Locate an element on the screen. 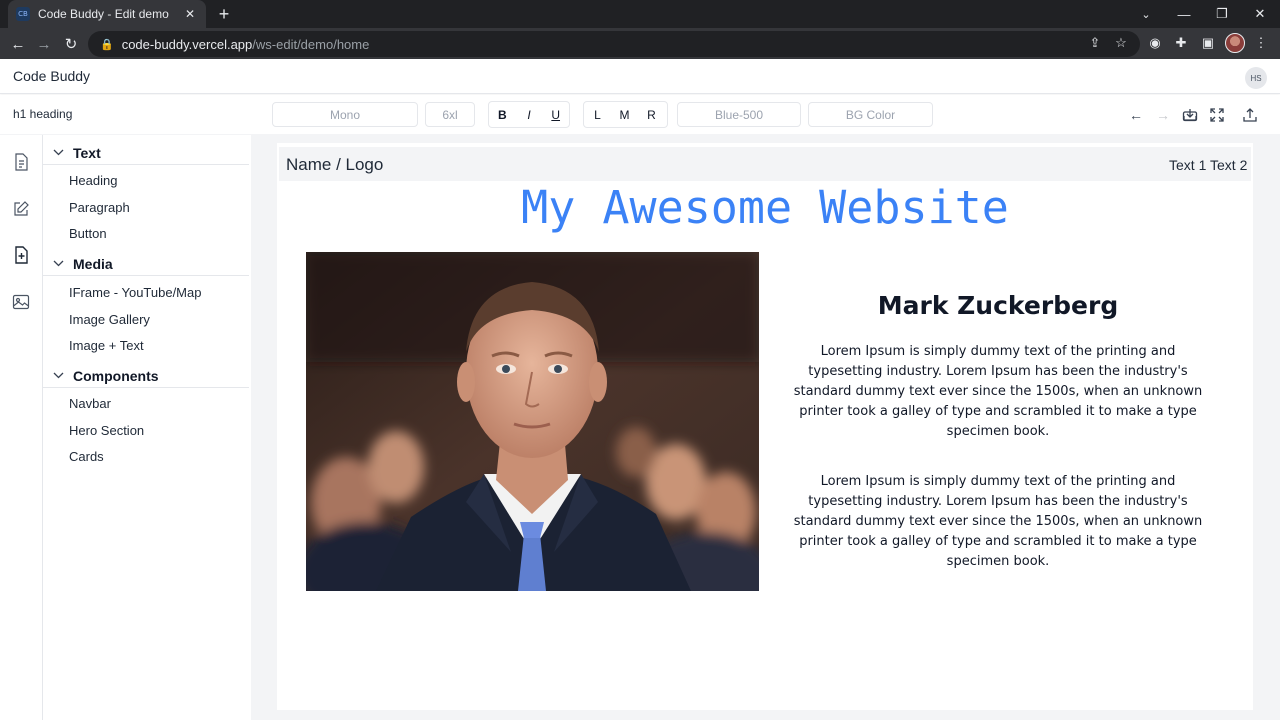 The image size is (1280, 720). tab-close-icon: ✕ is located at coordinates (190, 14).